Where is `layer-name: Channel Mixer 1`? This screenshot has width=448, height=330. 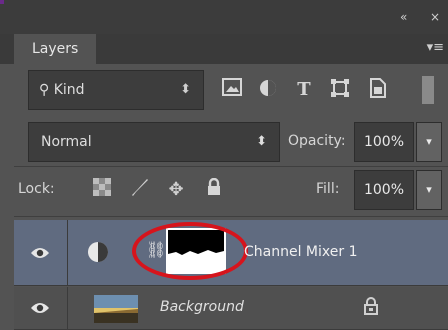
layer-name: Channel Mixer 1 is located at coordinates (300, 252).